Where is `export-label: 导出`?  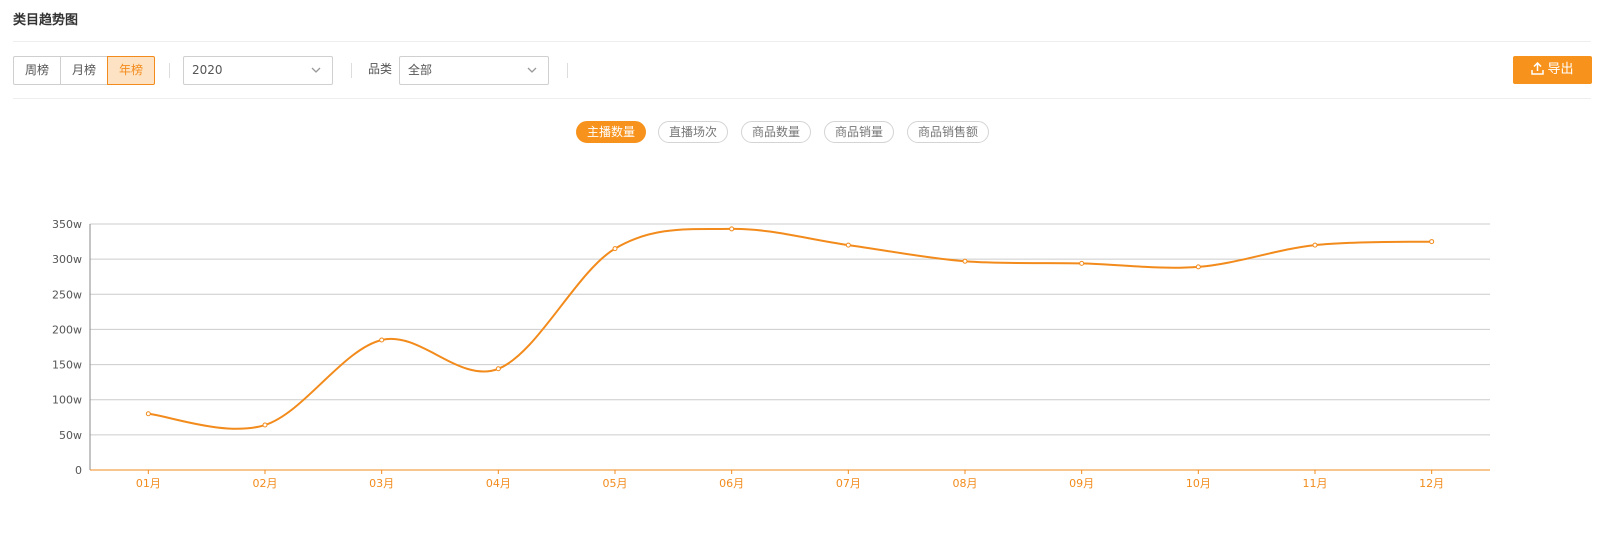 export-label: 导出 is located at coordinates (1560, 69).